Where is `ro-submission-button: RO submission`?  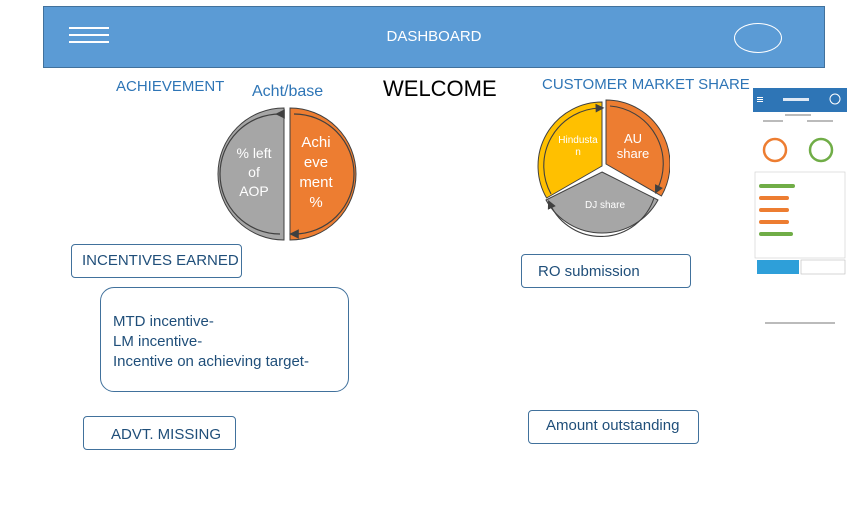
ro-submission-button: RO submission is located at coordinates (606, 271).